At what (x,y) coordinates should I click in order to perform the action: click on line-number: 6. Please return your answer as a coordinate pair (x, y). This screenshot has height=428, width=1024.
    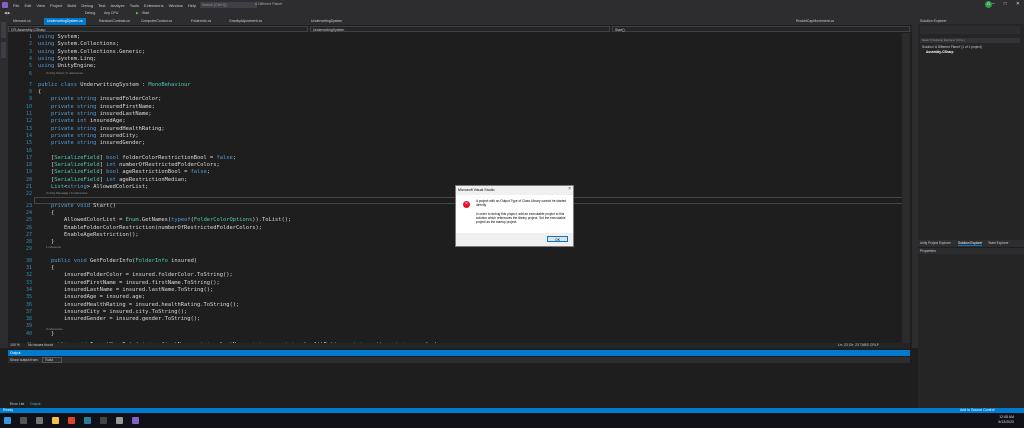
    Looking at the image, I should click on (30, 73).